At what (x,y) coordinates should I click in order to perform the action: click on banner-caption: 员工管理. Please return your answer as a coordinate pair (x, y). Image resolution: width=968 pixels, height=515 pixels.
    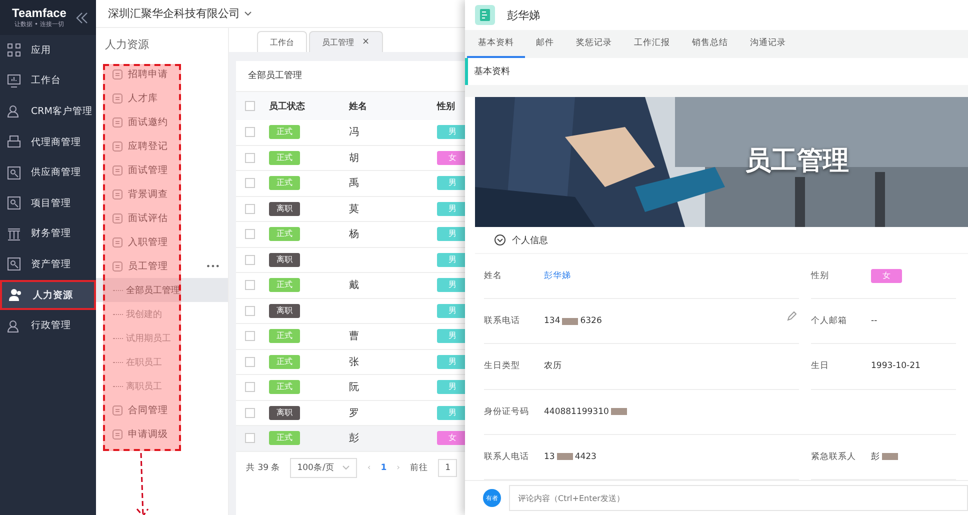
    Looking at the image, I should click on (797, 161).